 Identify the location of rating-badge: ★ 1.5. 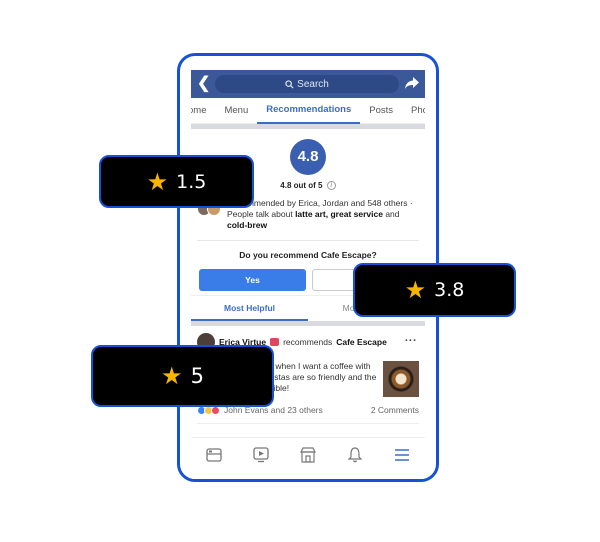
(176, 181).